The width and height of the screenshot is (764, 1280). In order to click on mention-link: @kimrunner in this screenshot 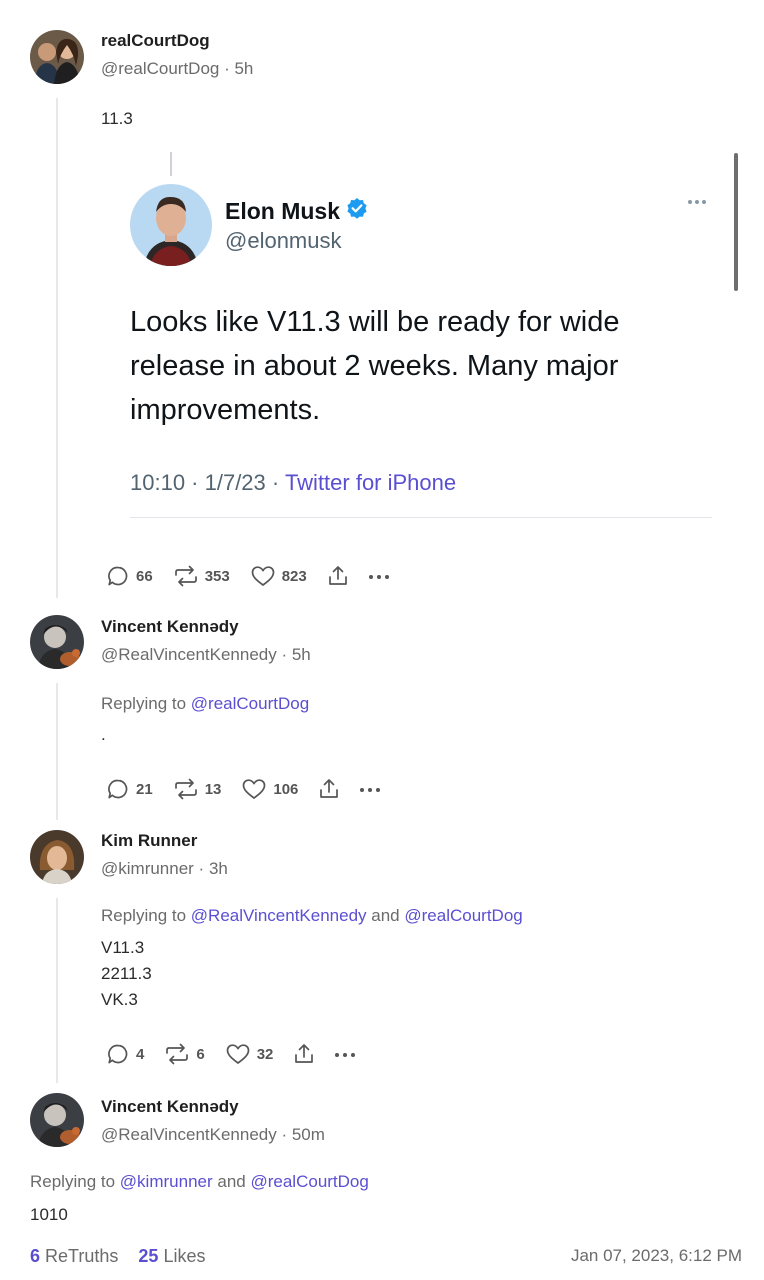, I will do `click(166, 1181)`.